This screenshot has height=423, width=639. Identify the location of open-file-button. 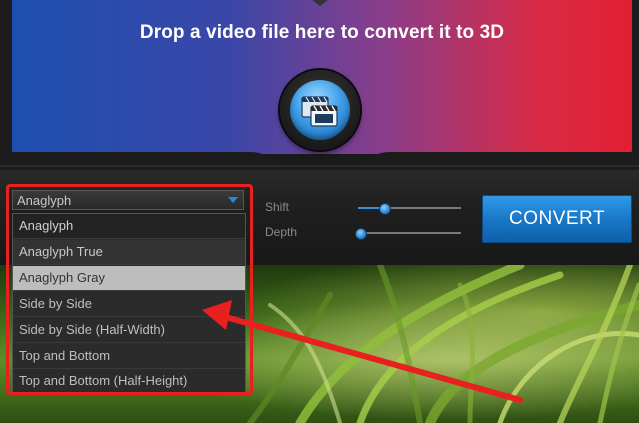
(320, 110).